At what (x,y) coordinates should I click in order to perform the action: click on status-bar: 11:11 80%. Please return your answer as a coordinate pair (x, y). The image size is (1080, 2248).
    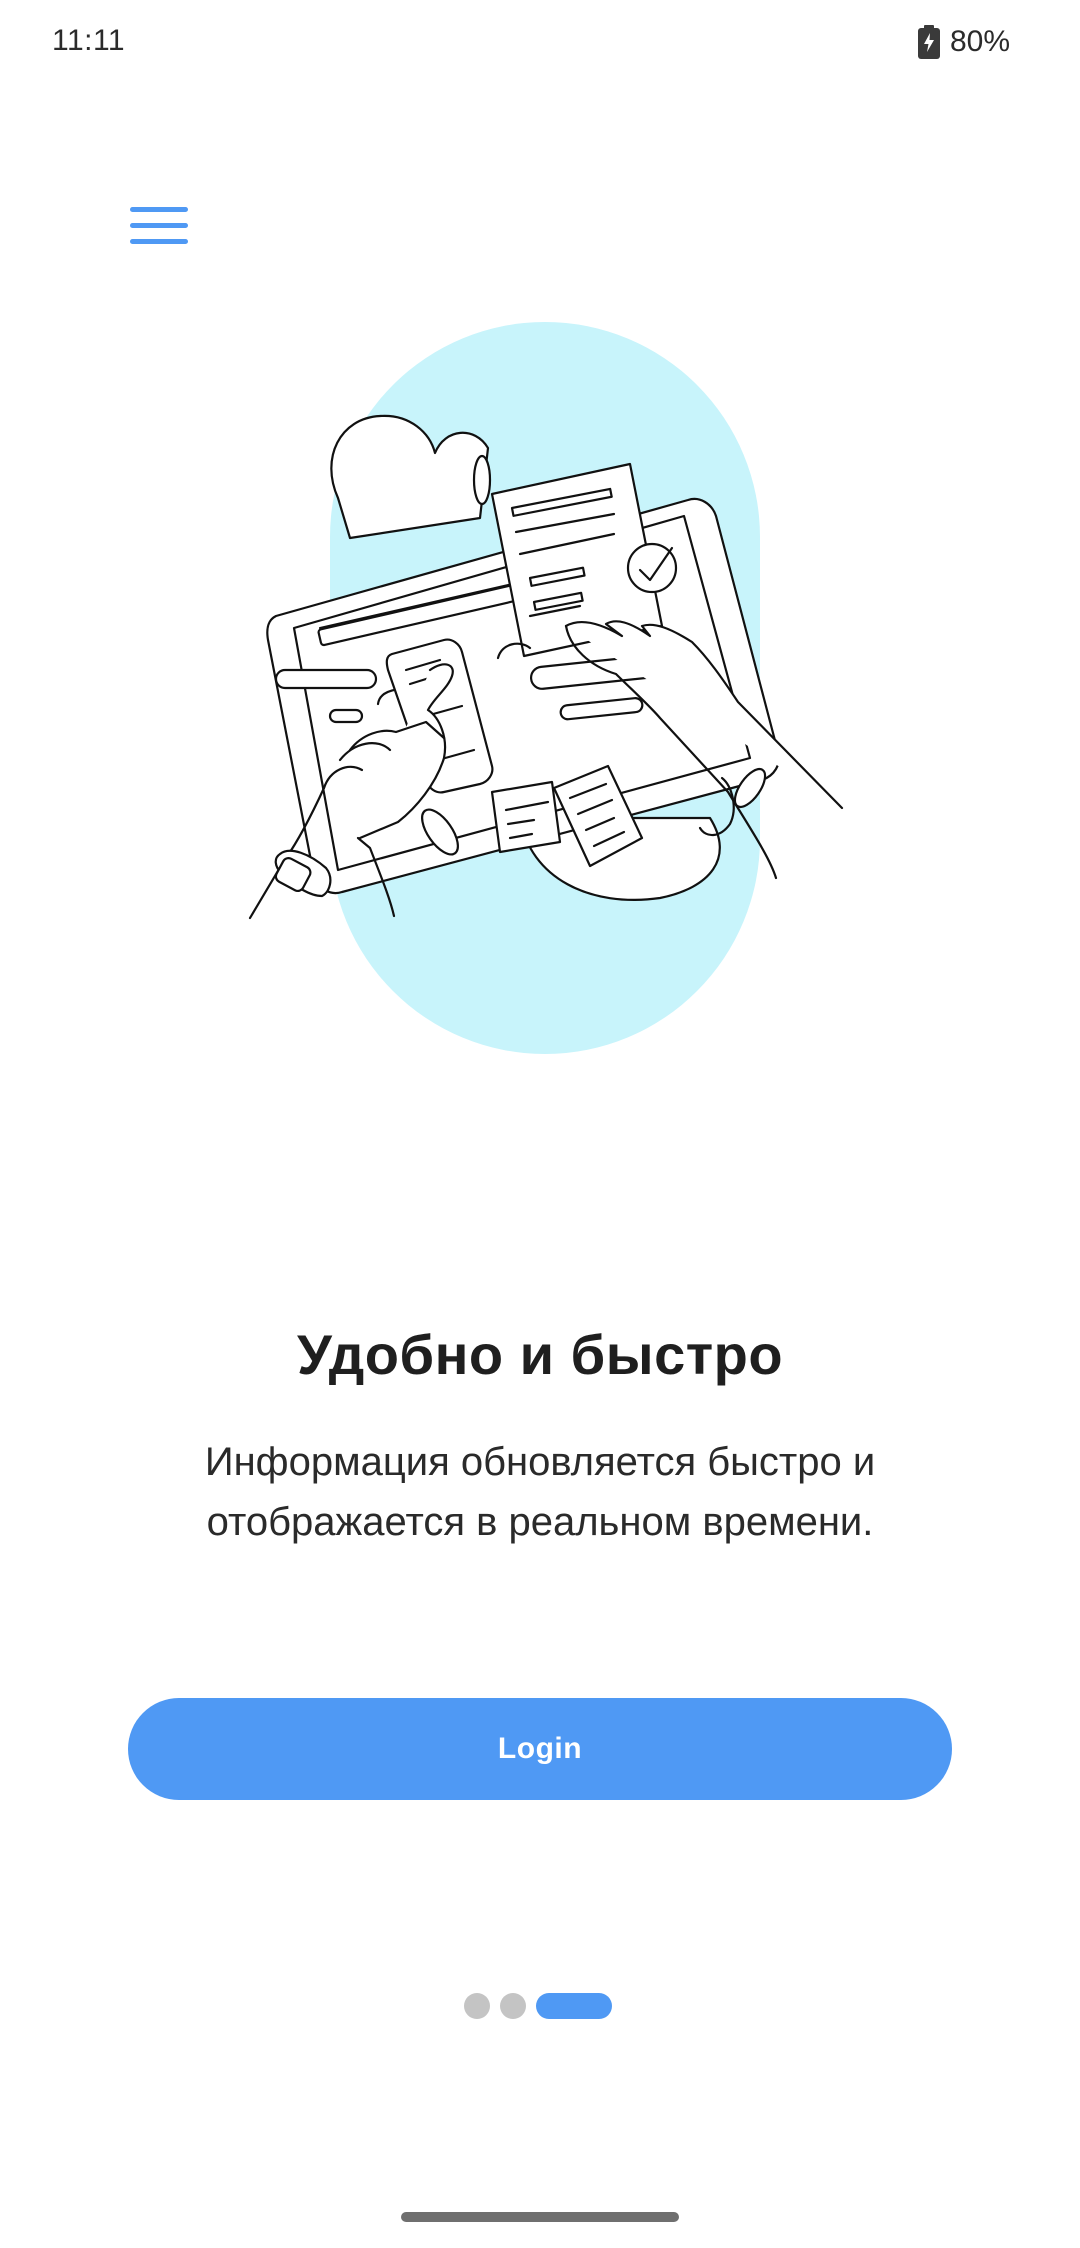
    Looking at the image, I should click on (540, 45).